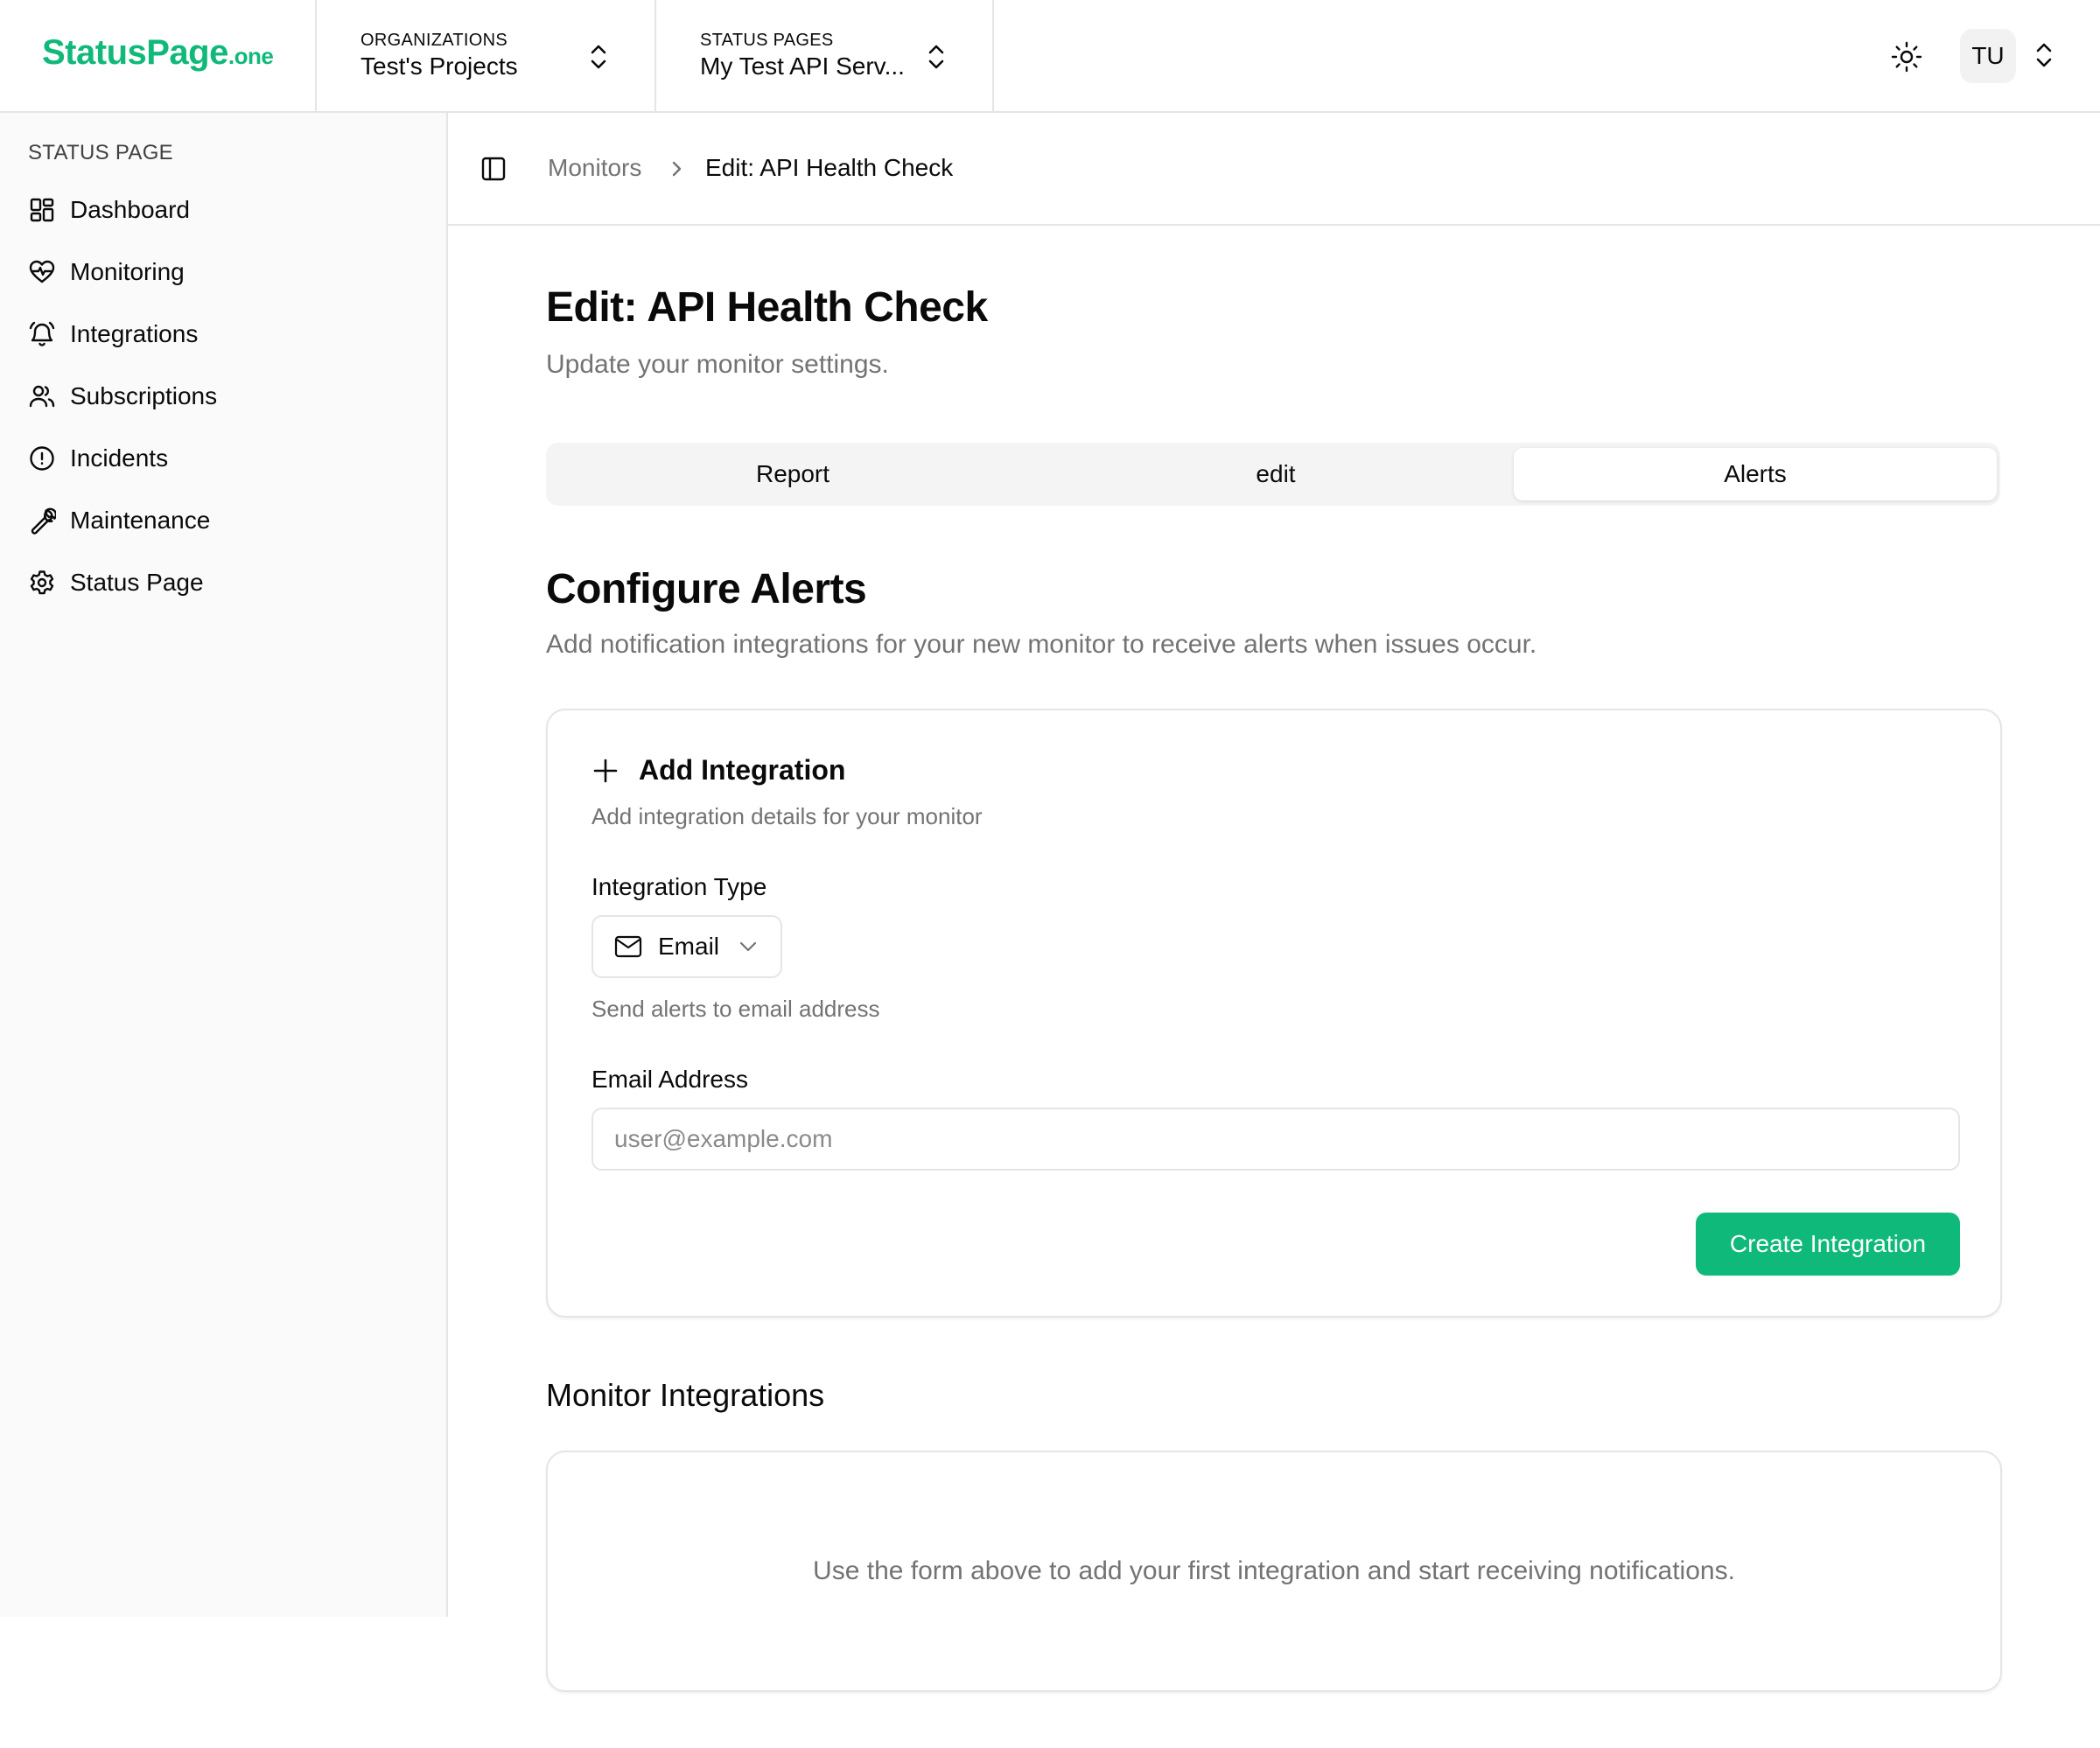 Image resolution: width=2100 pixels, height=1748 pixels. What do you see at coordinates (677, 169) in the screenshot?
I see `chevron-right-icon` at bounding box center [677, 169].